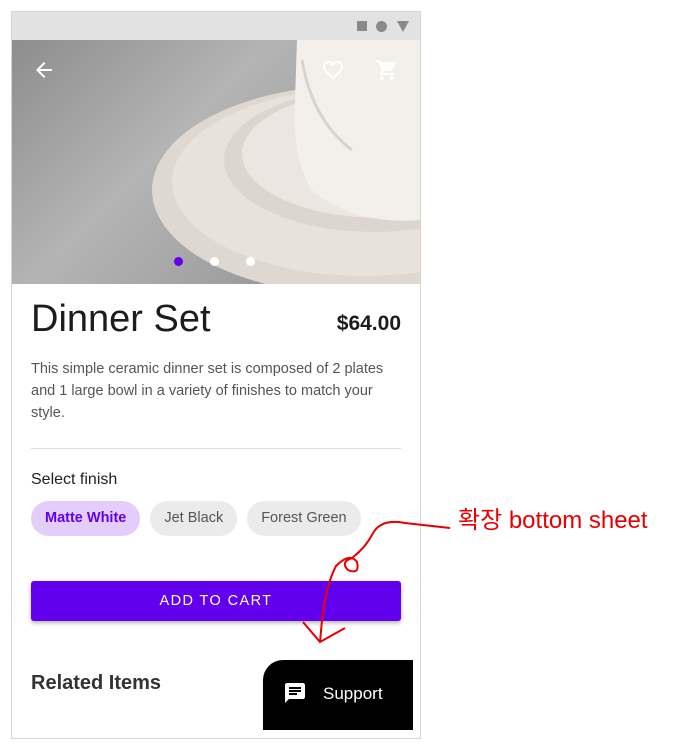  What do you see at coordinates (194, 518) in the screenshot?
I see `chip-jet-black: Jet Black` at bounding box center [194, 518].